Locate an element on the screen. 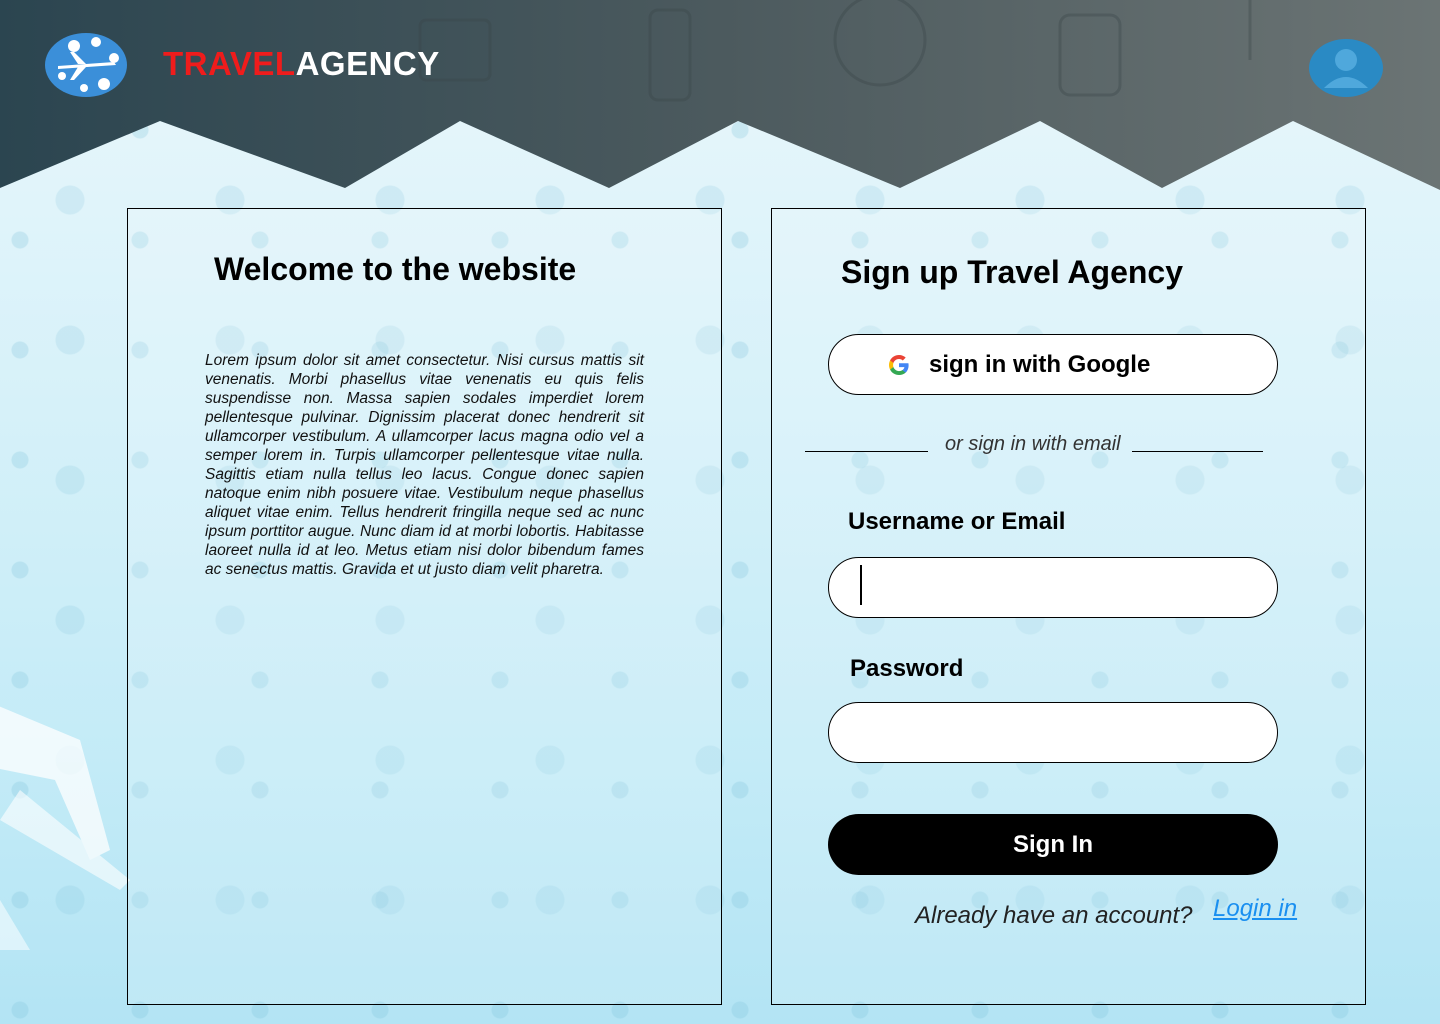 Image resolution: width=1440 pixels, height=1024 pixels. divider-line-right is located at coordinates (1197, 451).